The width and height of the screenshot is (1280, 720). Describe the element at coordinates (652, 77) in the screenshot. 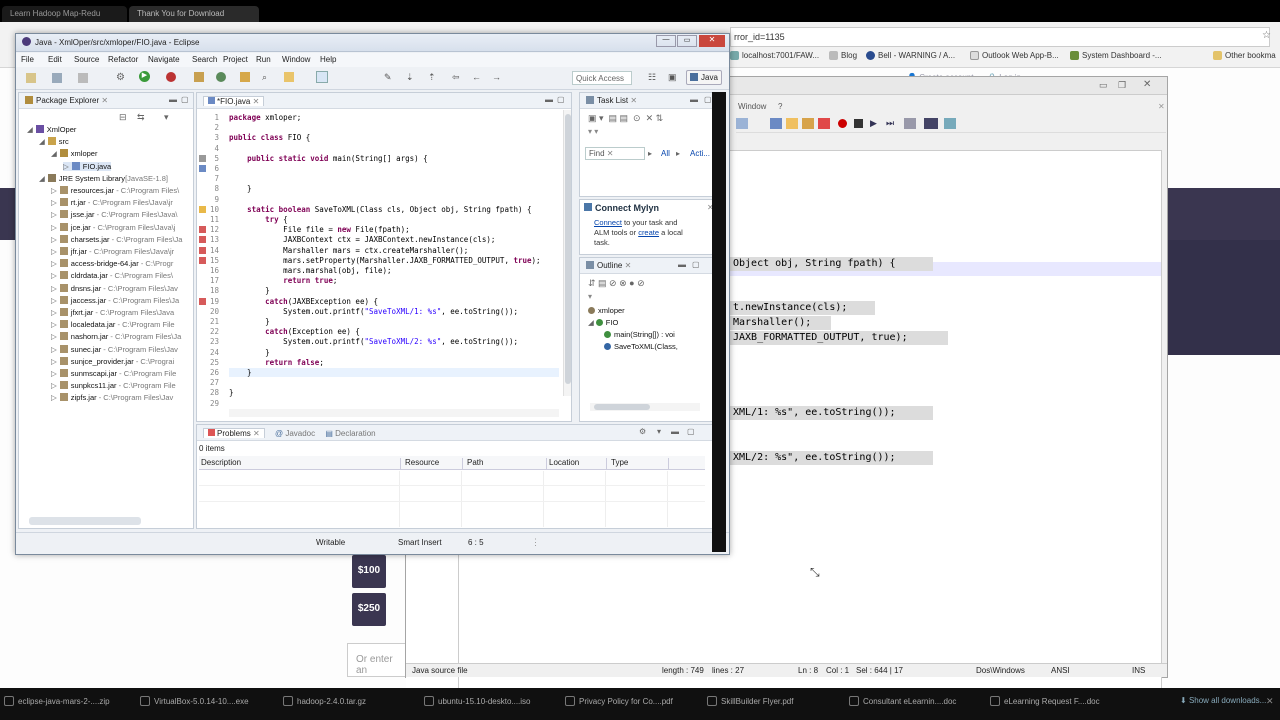

I see `open-perspective-icon: ☷` at that location.